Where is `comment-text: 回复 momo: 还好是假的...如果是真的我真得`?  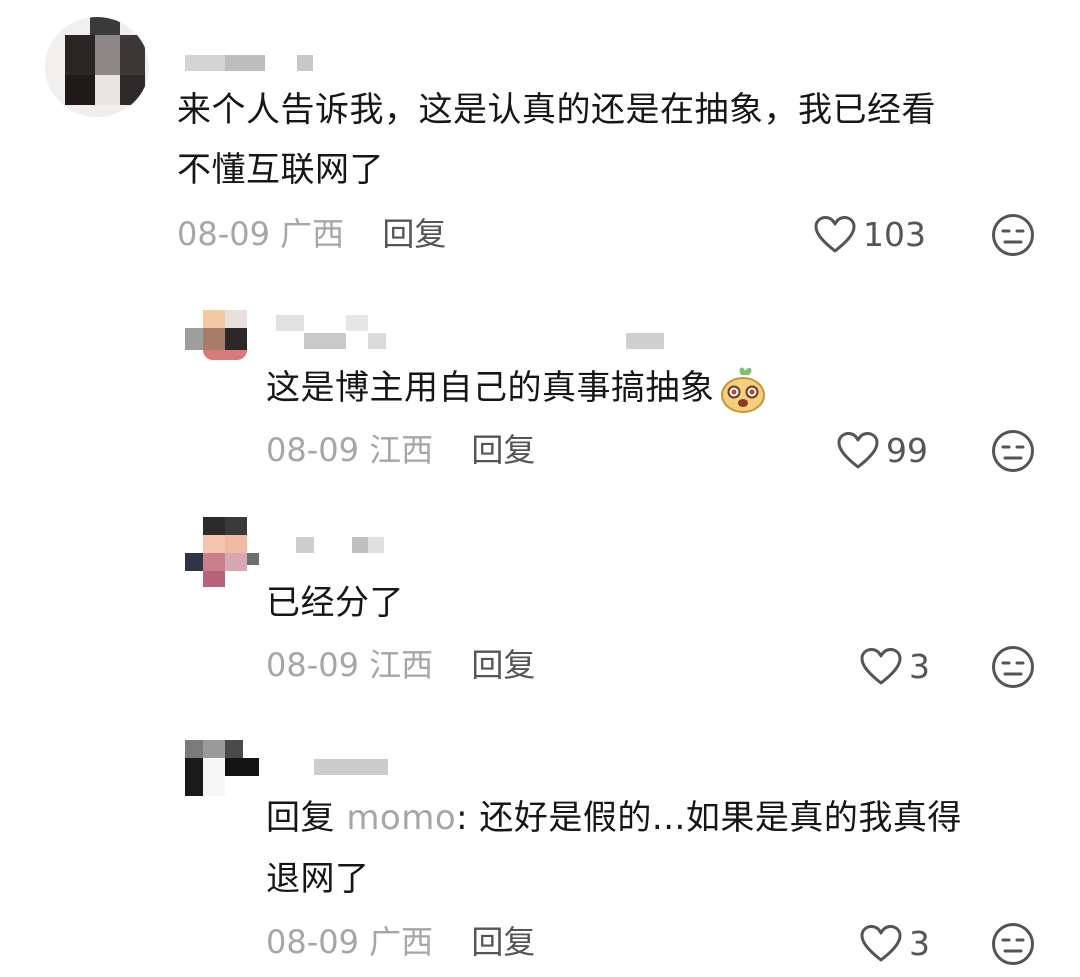 comment-text: 回复 momo: 还好是假的...如果是真的我真得 is located at coordinates (614, 818).